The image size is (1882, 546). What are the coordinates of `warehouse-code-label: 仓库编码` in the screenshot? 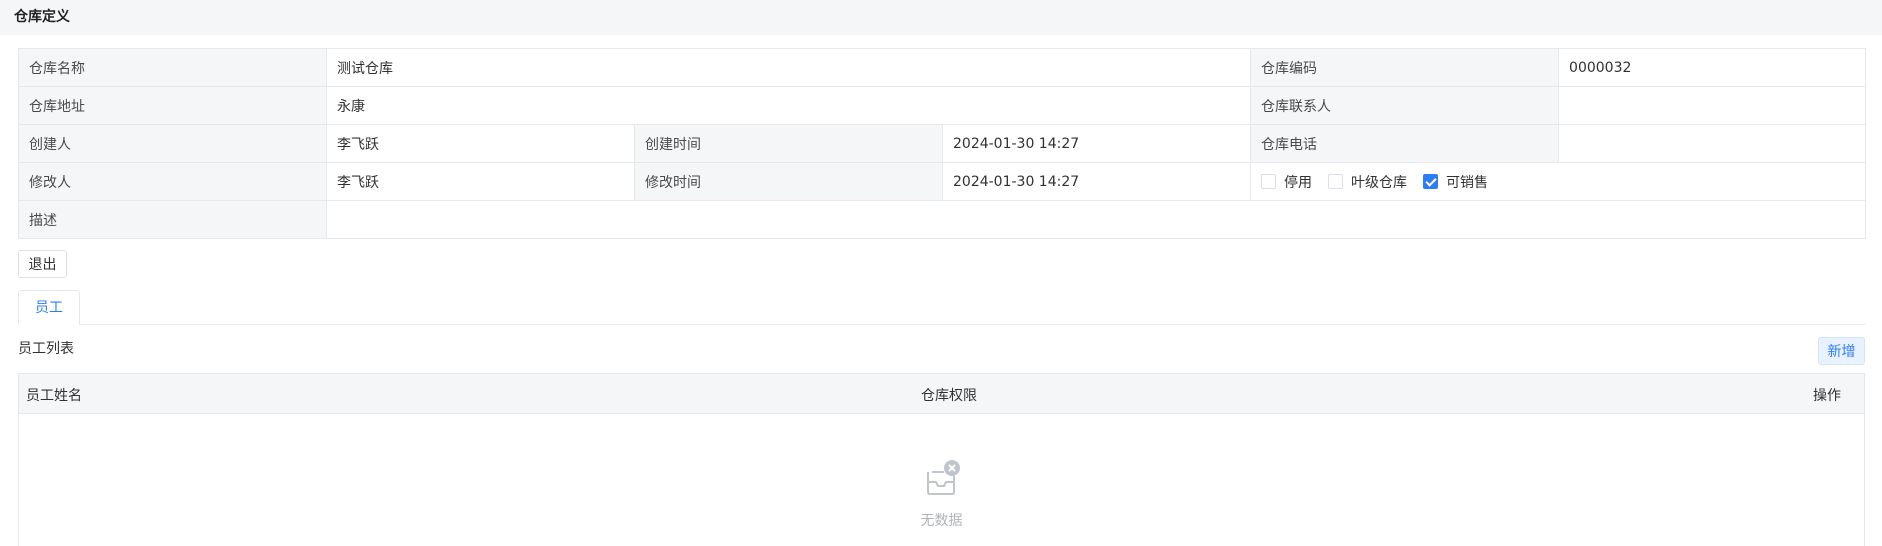 It's located at (1405, 67).